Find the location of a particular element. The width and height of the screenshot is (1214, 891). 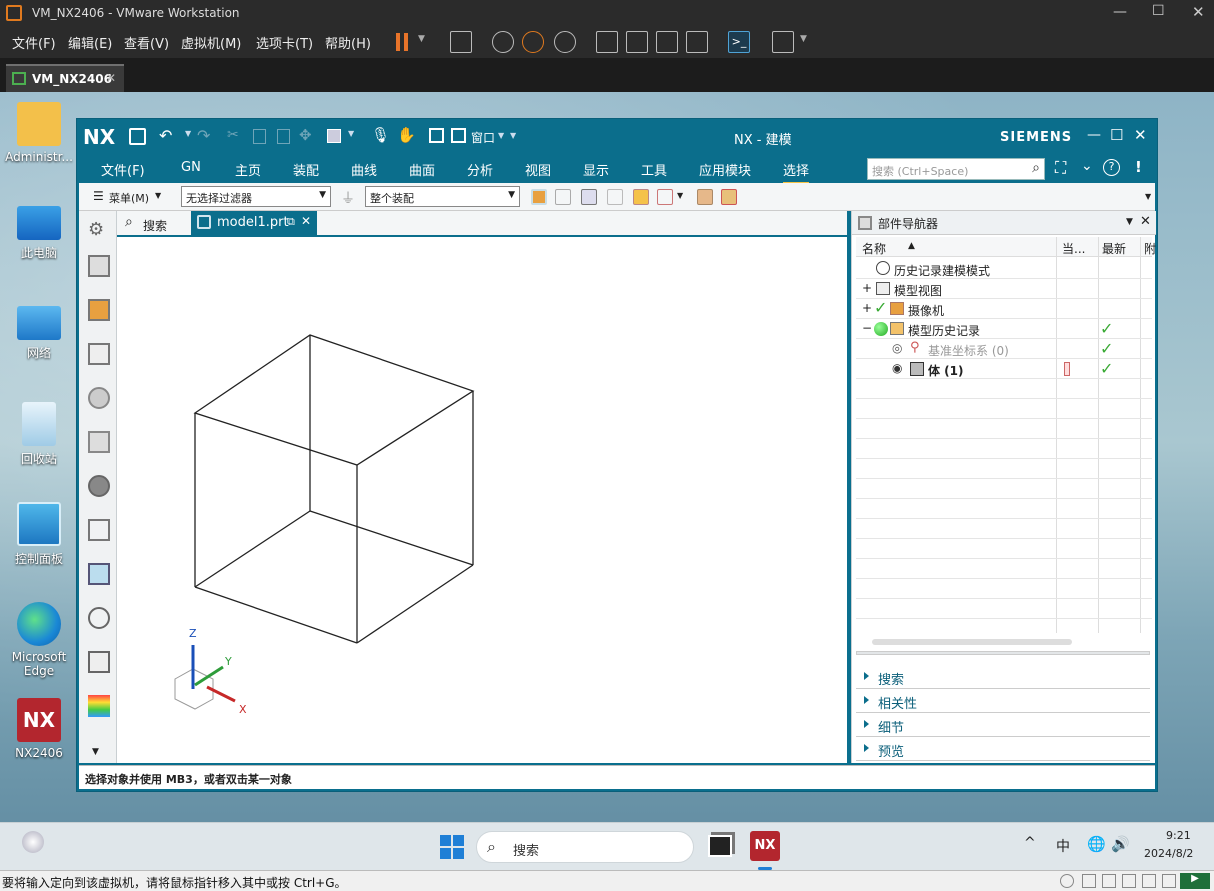

select-solid-icon is located at coordinates (705, 197).